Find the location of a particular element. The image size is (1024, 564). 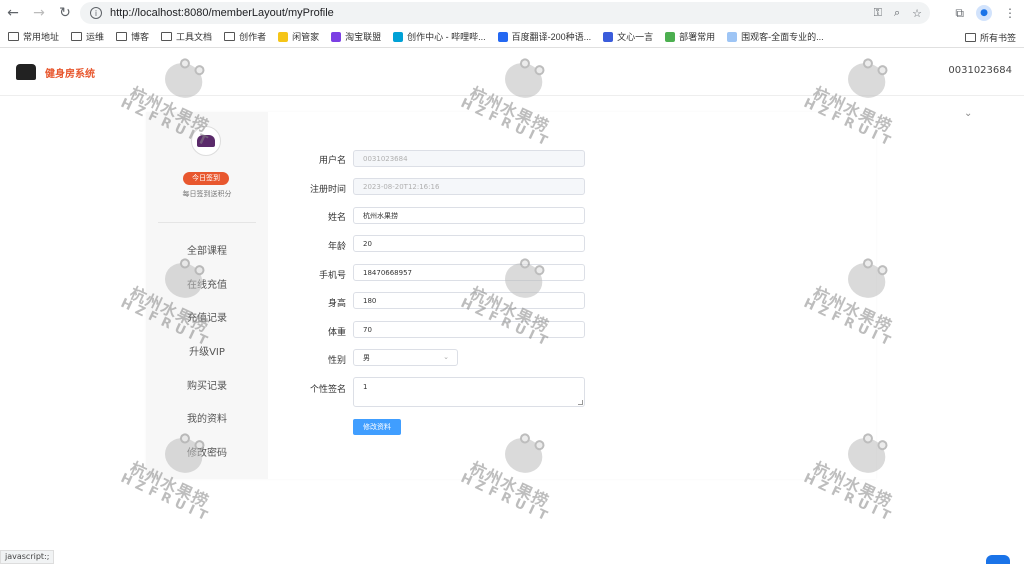

phone-label: 手机号 is located at coordinates (332, 276).